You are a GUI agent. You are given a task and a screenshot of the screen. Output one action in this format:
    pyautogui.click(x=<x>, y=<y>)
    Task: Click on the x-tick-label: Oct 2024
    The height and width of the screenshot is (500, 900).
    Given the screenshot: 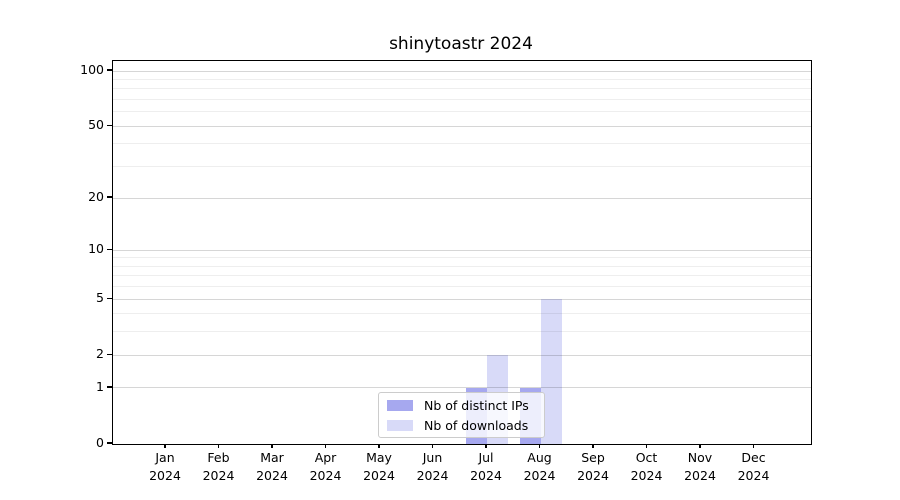 What is the action you would take?
    pyautogui.click(x=647, y=466)
    